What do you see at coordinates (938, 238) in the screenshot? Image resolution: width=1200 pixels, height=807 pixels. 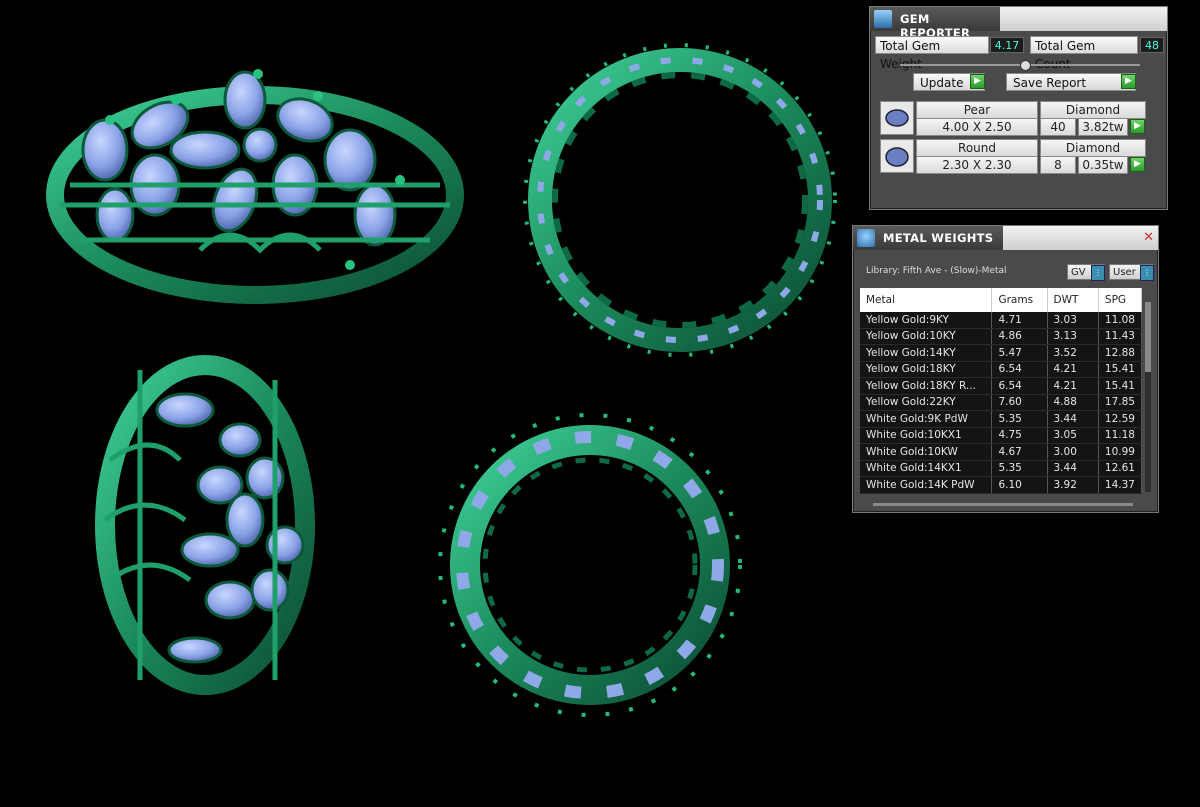 I see `metal-weights-title: METAL WEIGHTS` at bounding box center [938, 238].